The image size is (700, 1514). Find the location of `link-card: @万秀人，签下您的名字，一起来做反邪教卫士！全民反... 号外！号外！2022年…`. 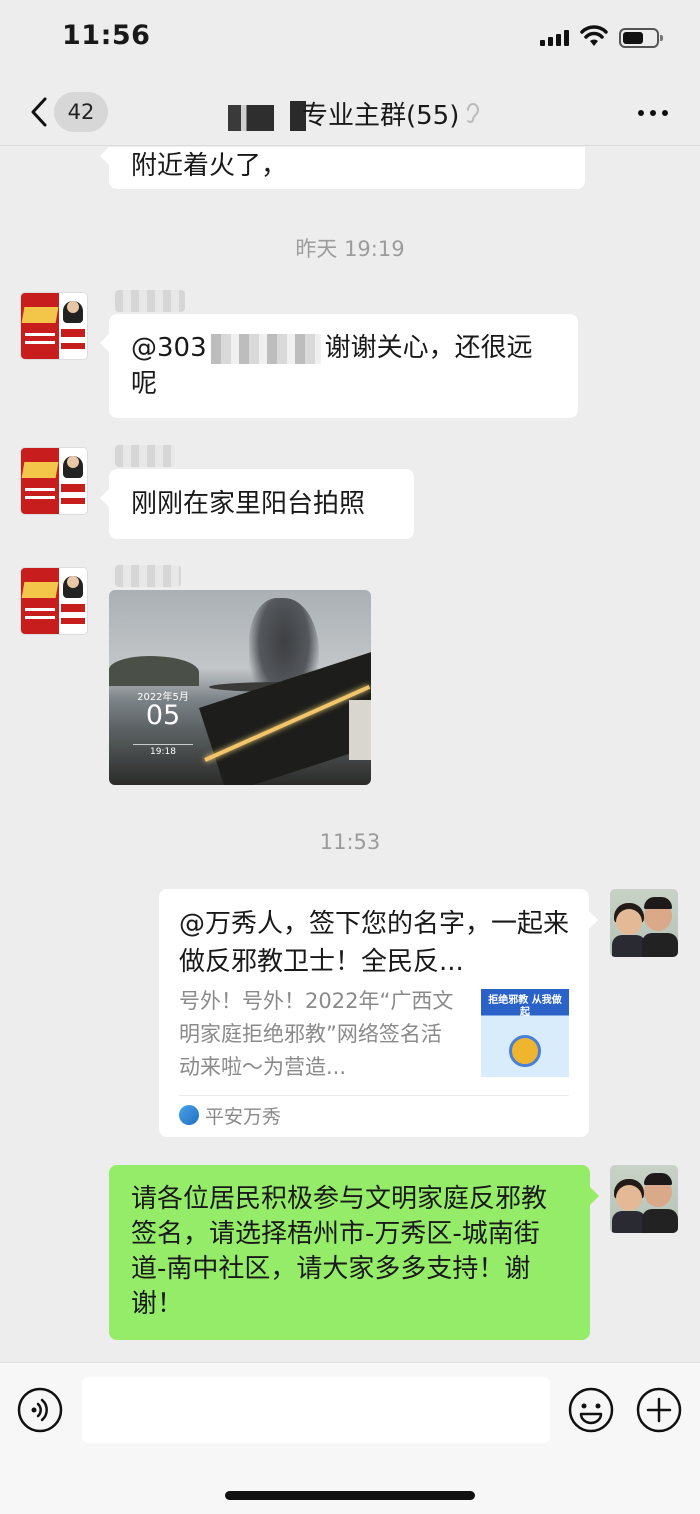

link-card: @万秀人，签下您的名字，一起来做反邪教卫士！全民反... 号外！号外！2022年… is located at coordinates (378, 1013).